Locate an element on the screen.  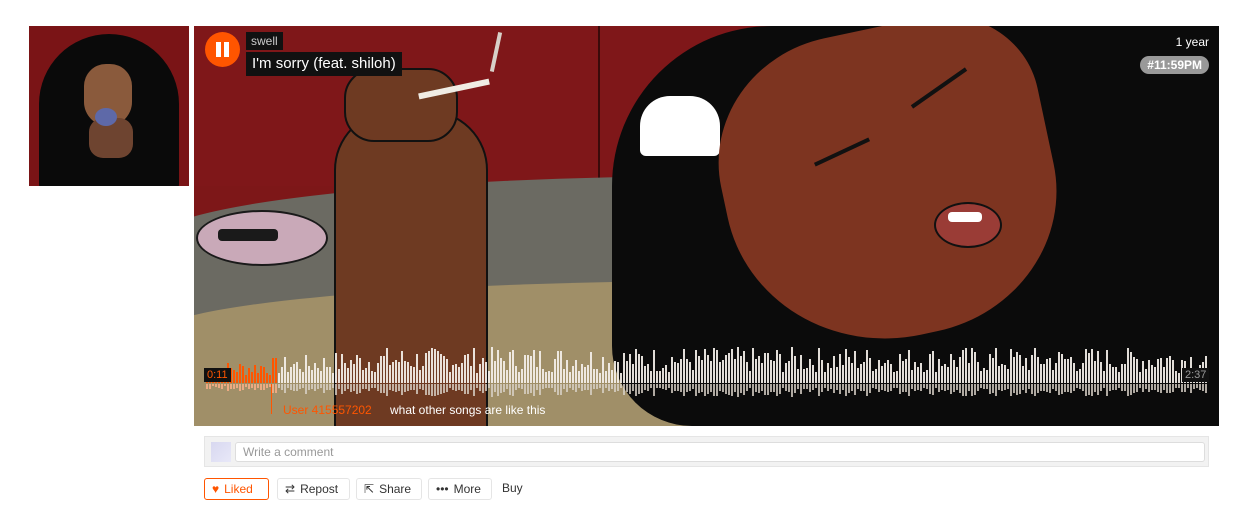
liked-label: Liked is located at coordinates (238, 489).